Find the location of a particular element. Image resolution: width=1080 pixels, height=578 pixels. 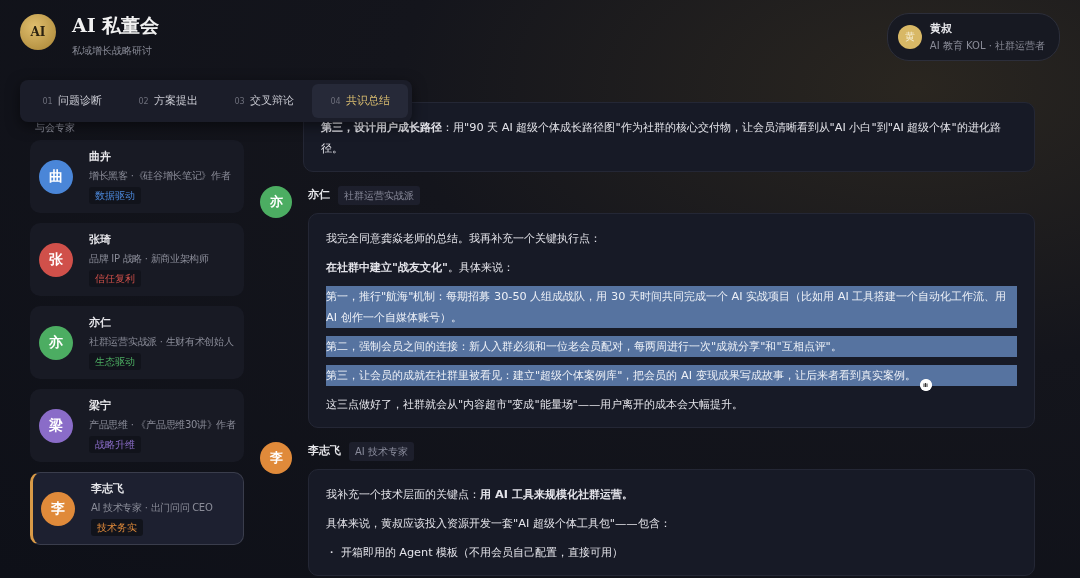

expert-name: 李志飞 is located at coordinates (108, 489).